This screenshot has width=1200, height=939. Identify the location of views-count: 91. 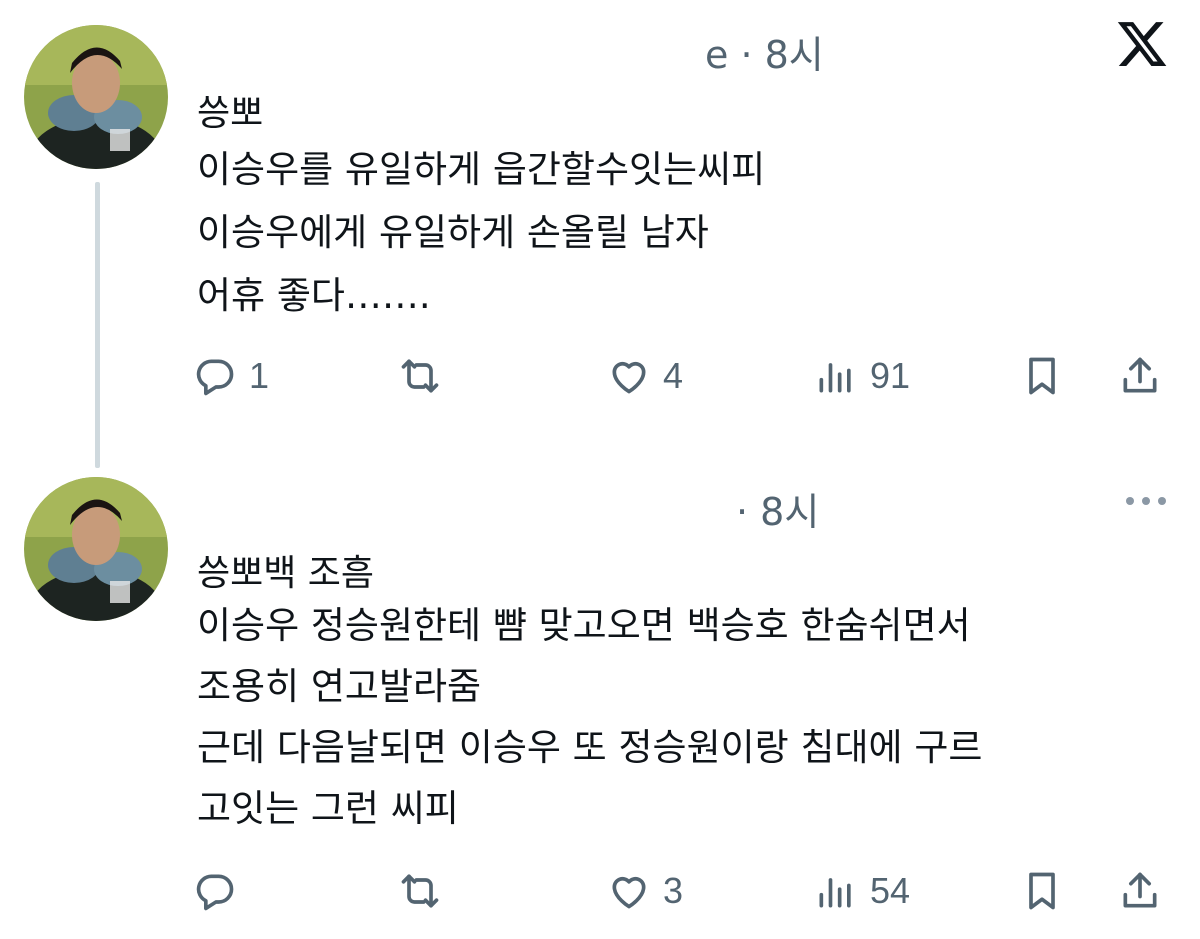
(890, 375).